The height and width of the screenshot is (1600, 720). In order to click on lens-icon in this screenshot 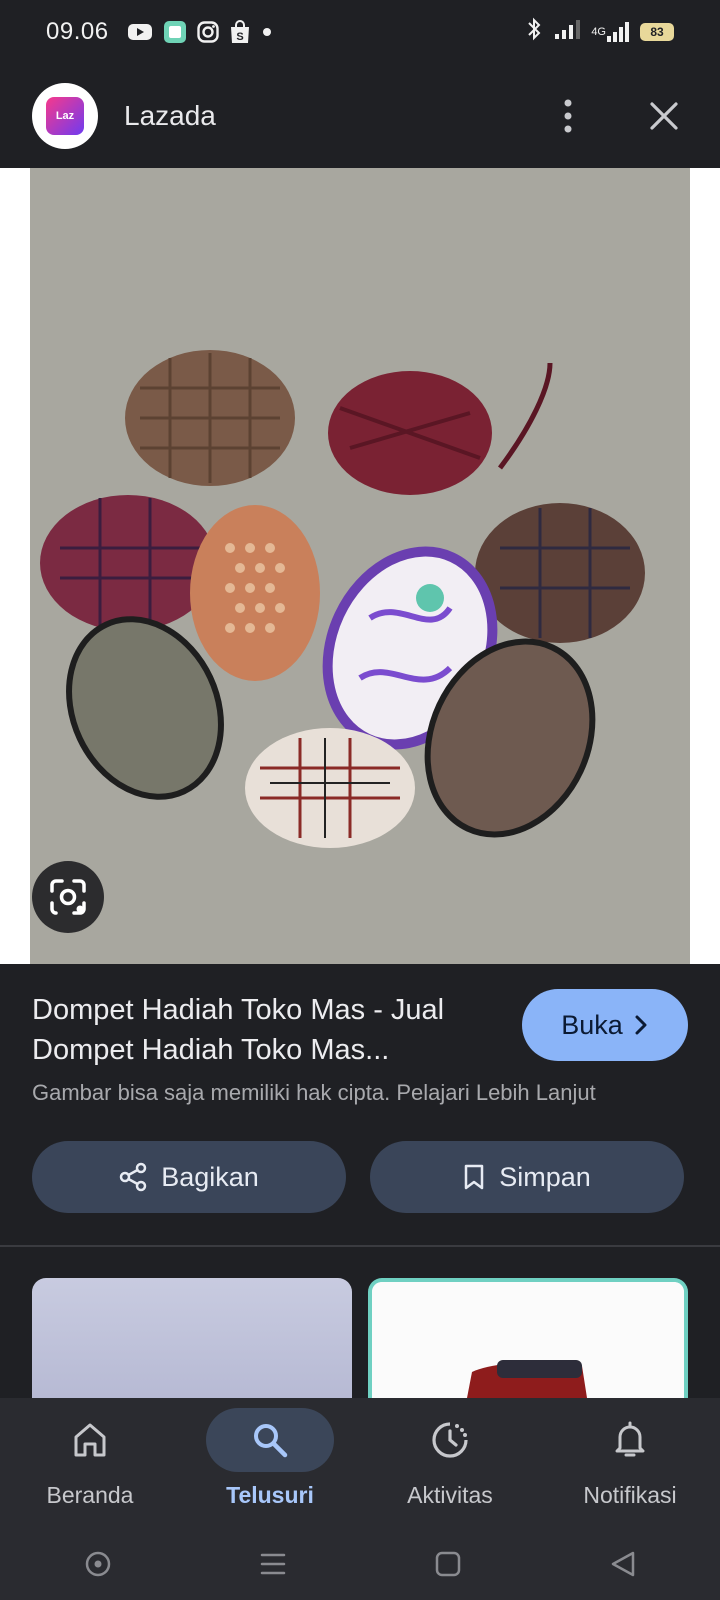, I will do `click(68, 897)`.